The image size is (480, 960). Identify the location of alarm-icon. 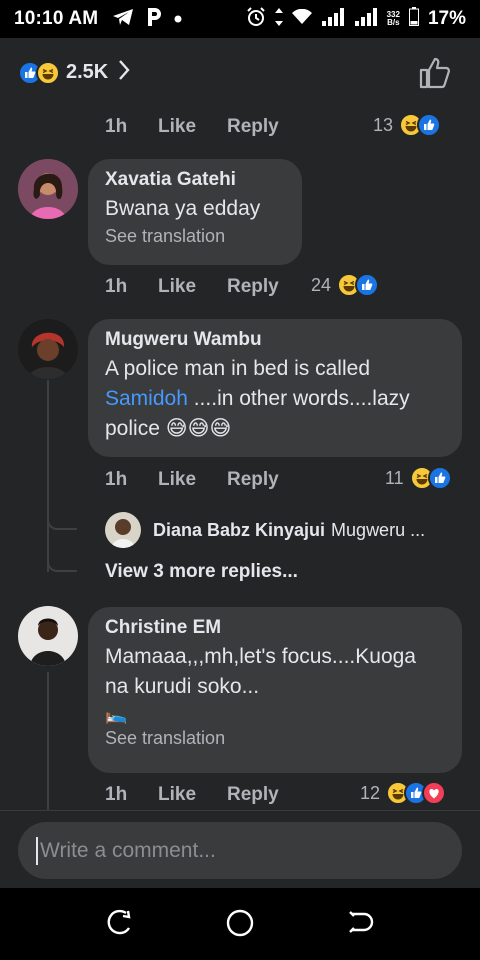
(256, 19).